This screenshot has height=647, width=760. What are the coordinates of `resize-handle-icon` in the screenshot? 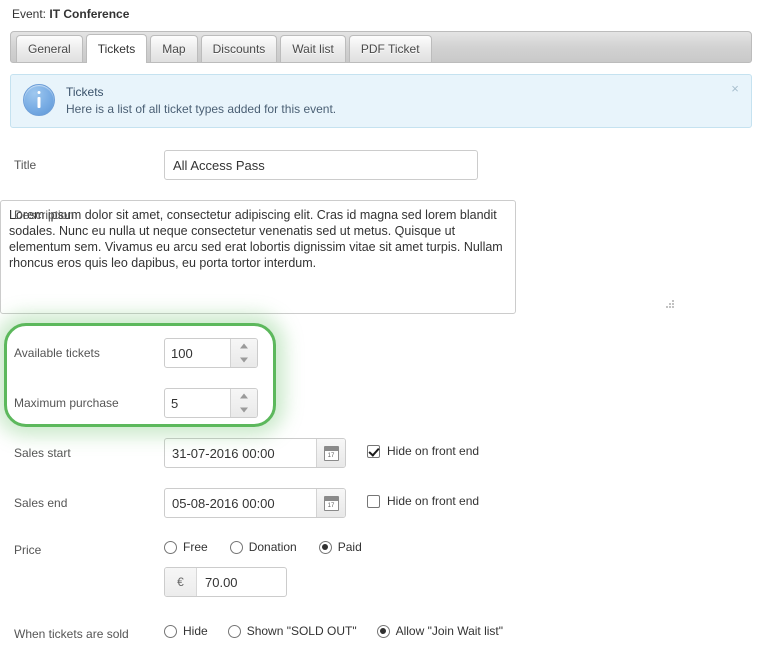 It's located at (671, 305).